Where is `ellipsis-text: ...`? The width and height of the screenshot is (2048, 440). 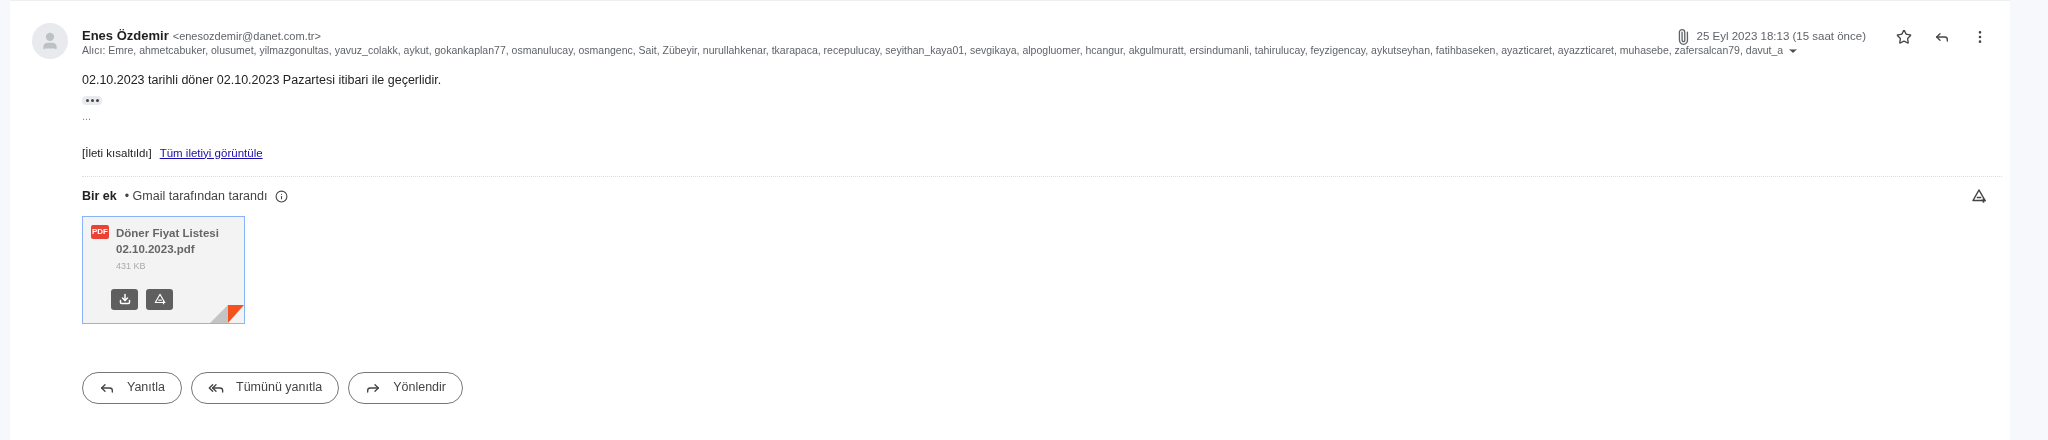
ellipsis-text: ... is located at coordinates (87, 115).